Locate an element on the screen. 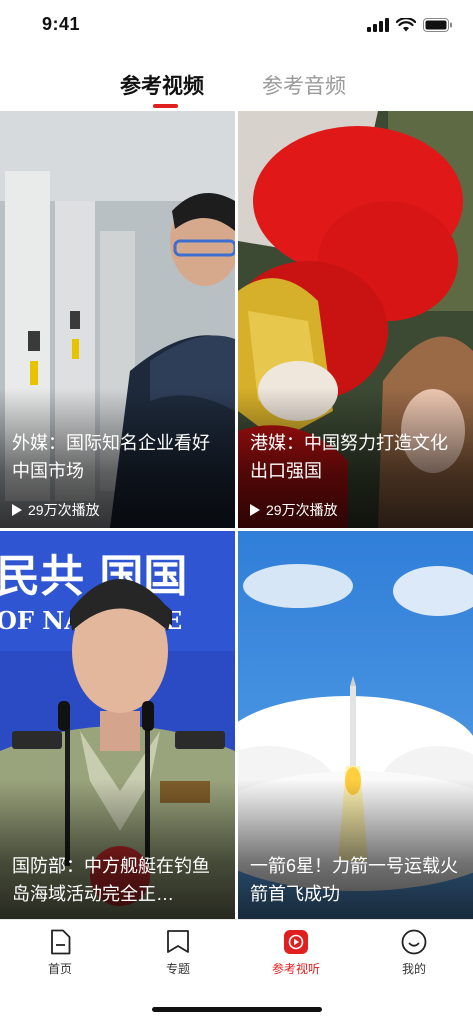 Image resolution: width=473 pixels, height=1024 pixels. bookmark-icon is located at coordinates (178, 941).